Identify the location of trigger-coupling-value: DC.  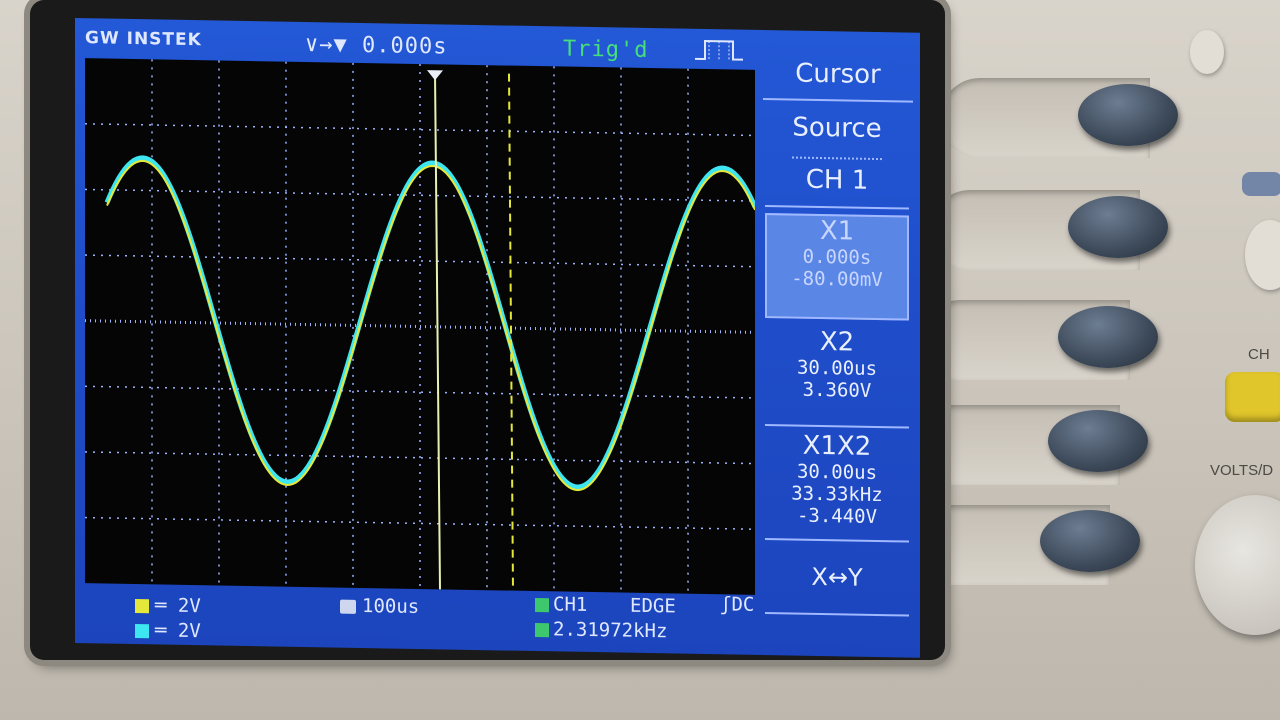
(743, 604).